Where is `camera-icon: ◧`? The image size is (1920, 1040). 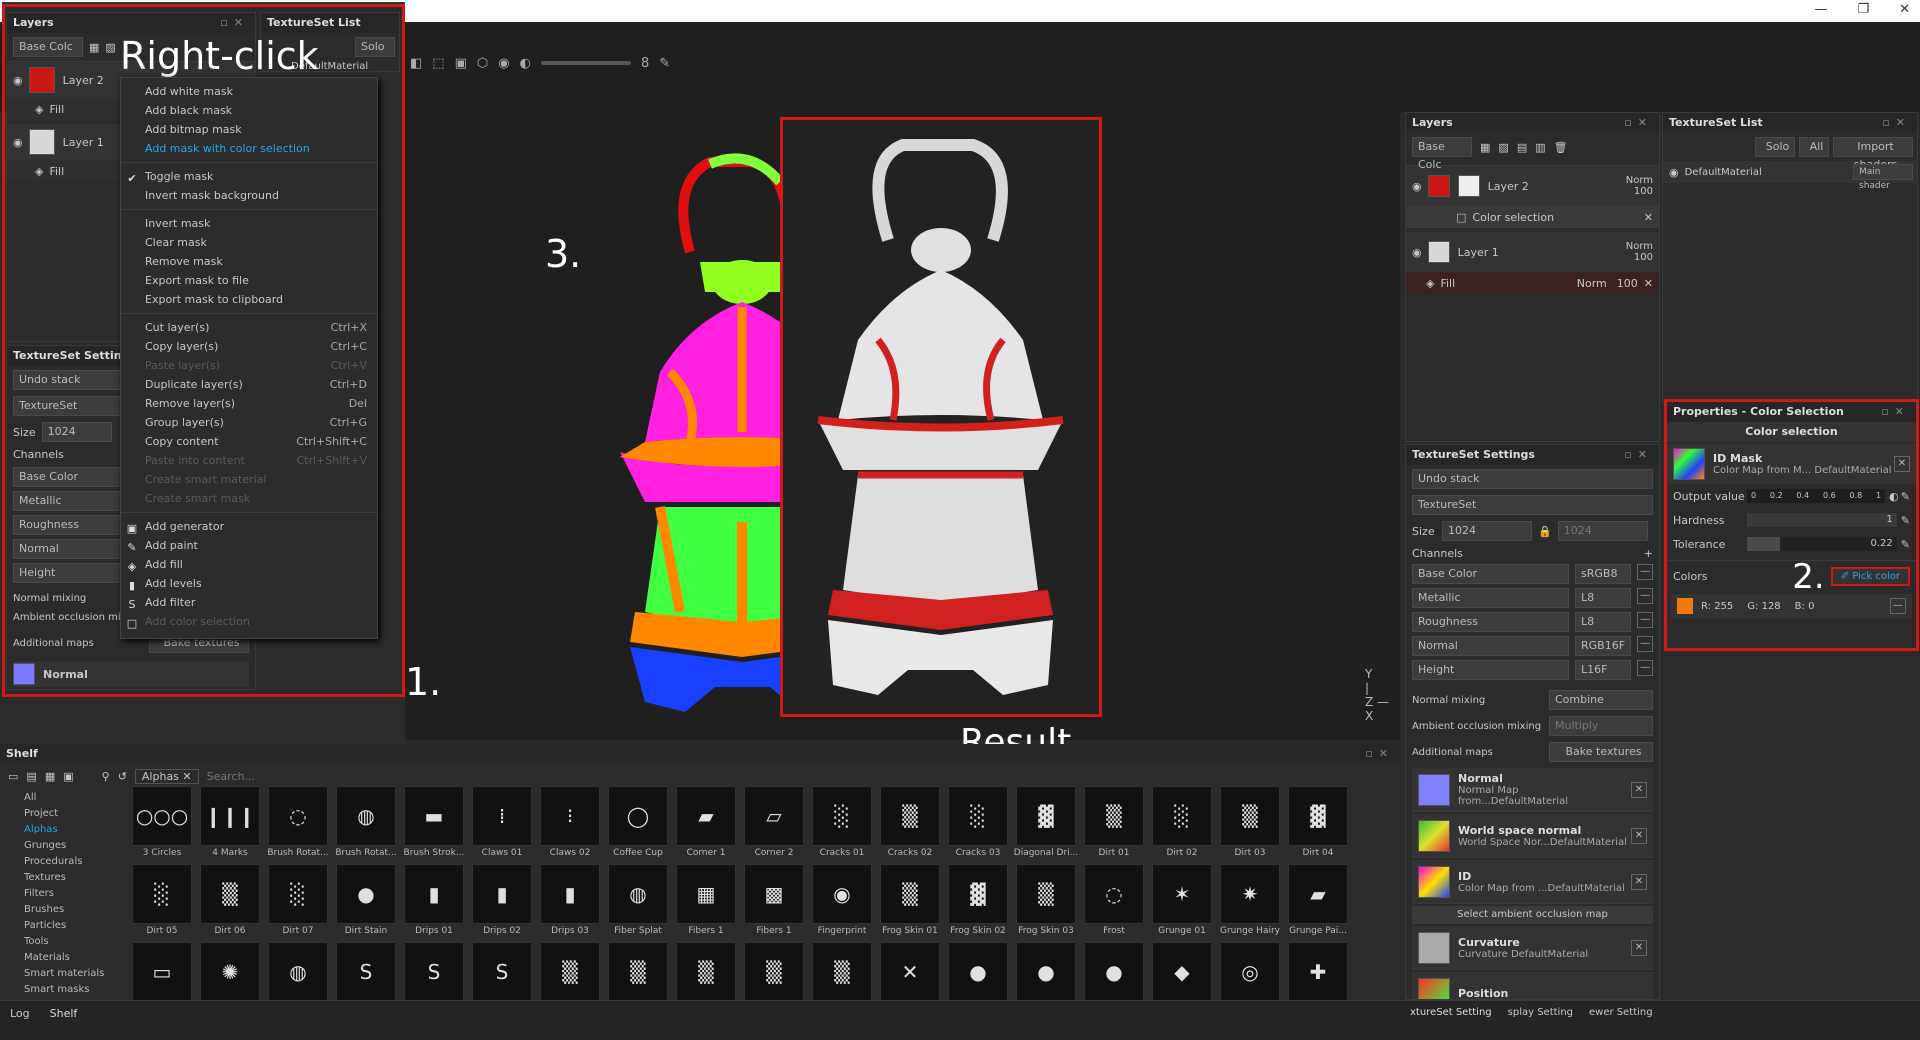
camera-icon: ◧ is located at coordinates (416, 63).